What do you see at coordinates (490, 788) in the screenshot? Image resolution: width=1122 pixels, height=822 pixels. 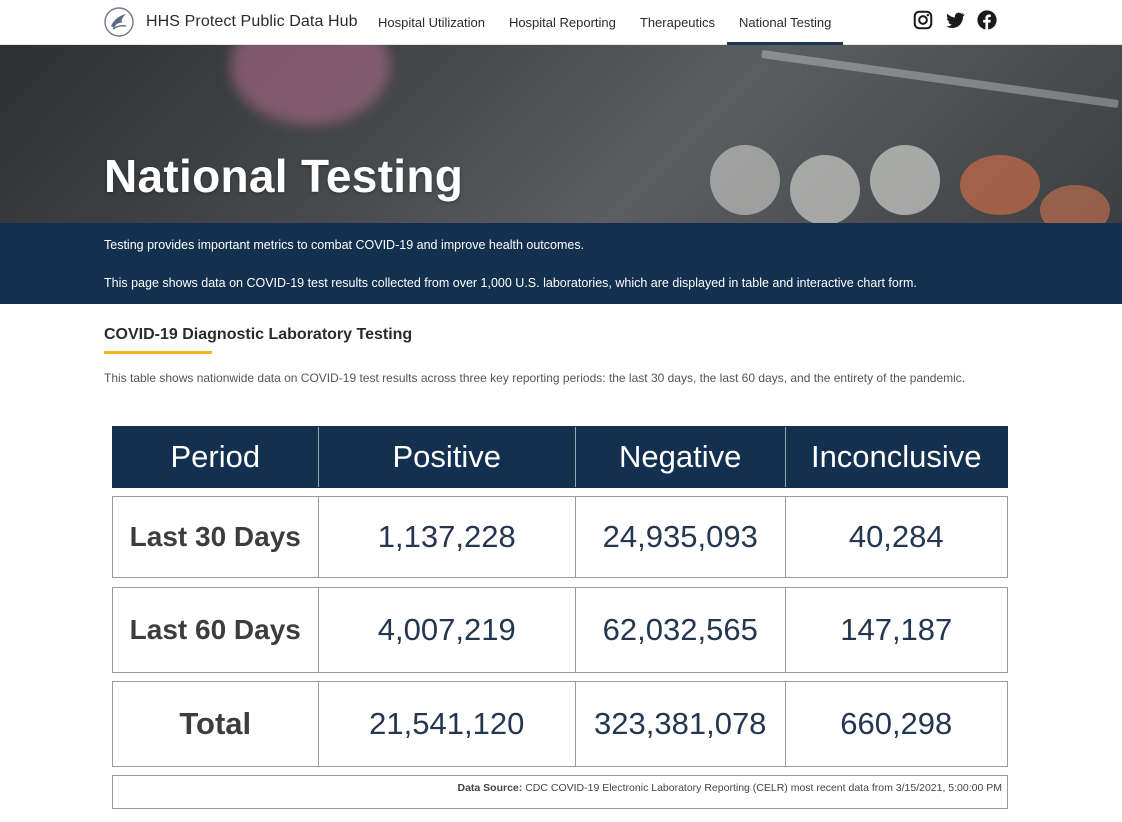 I see `data-source-label: Data Source:` at bounding box center [490, 788].